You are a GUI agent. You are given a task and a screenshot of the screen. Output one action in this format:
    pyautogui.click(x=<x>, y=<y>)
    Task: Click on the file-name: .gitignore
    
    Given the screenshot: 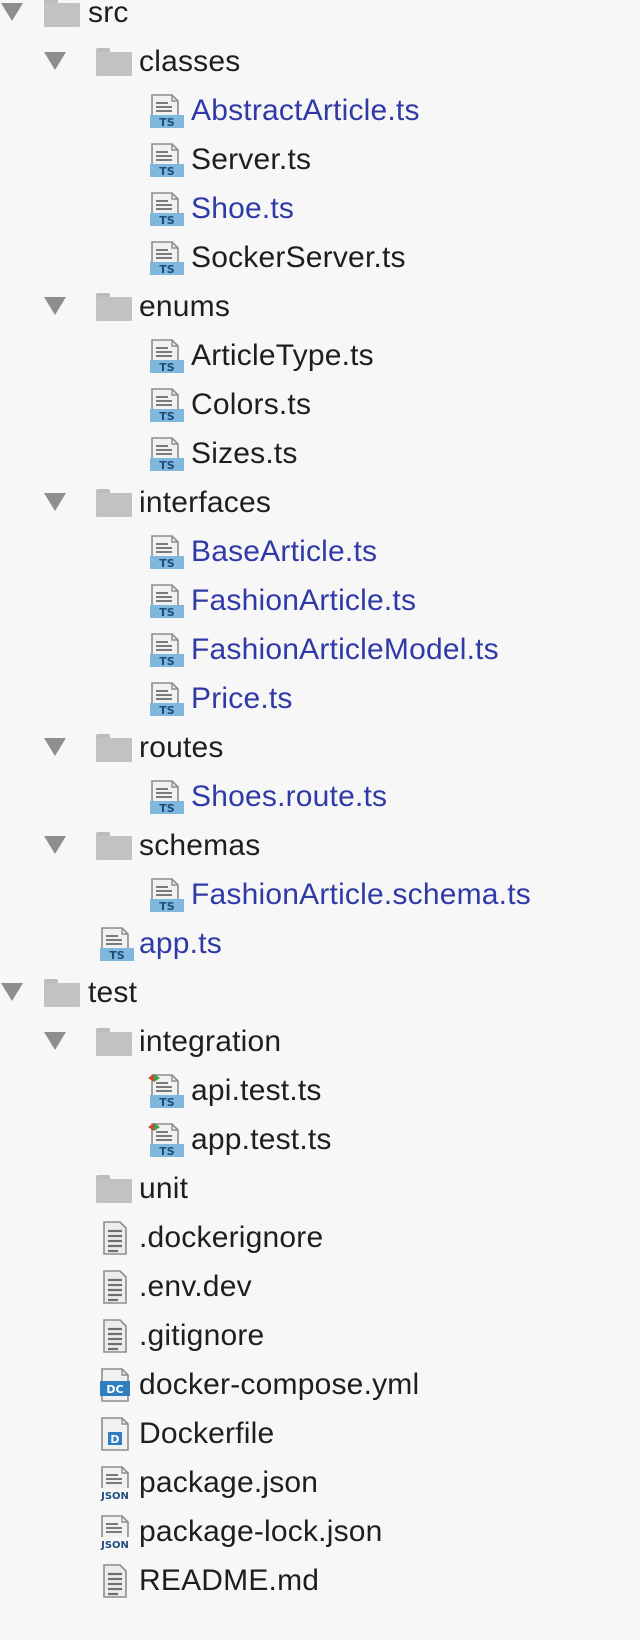 What is the action you would take?
    pyautogui.click(x=202, y=1335)
    